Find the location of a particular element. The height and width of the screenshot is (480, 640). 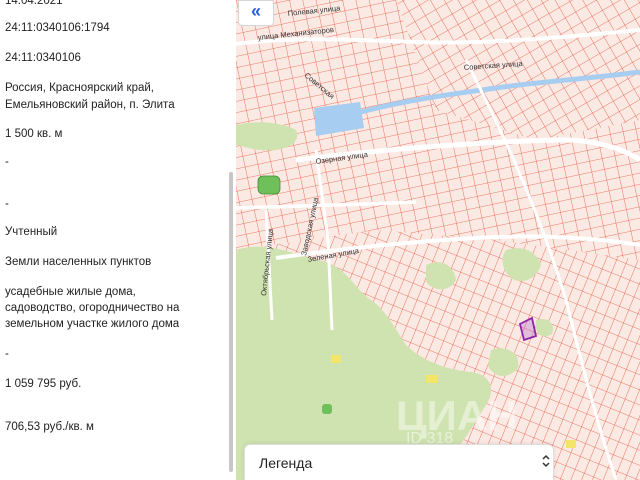

collapse-panel-button: « is located at coordinates (256, 13).